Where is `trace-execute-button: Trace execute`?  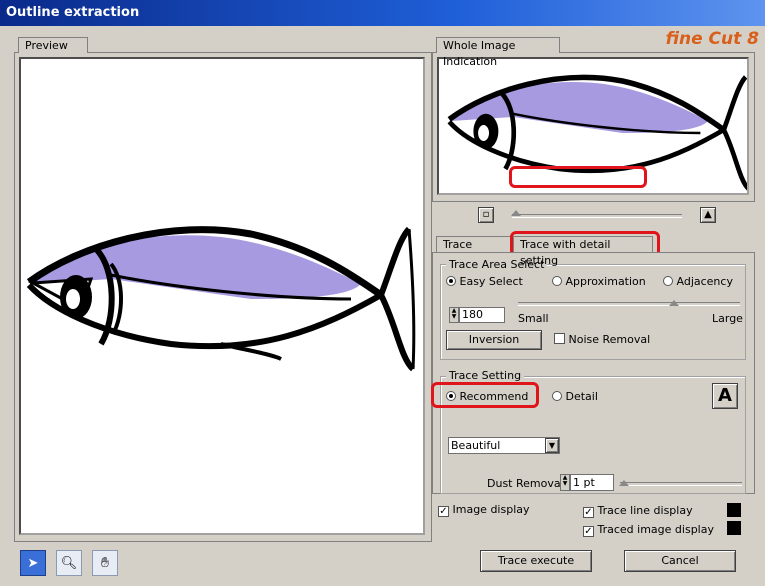 trace-execute-button: Trace execute is located at coordinates (536, 561).